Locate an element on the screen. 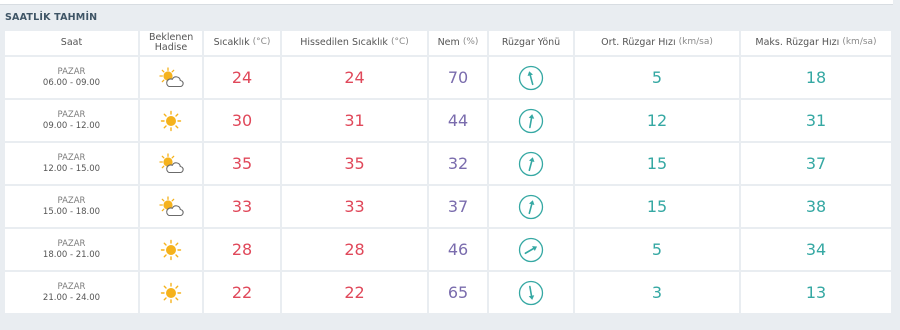 The height and width of the screenshot is (330, 900). time-cell: PAZAR 12.00 - 15.00 is located at coordinates (71, 163).